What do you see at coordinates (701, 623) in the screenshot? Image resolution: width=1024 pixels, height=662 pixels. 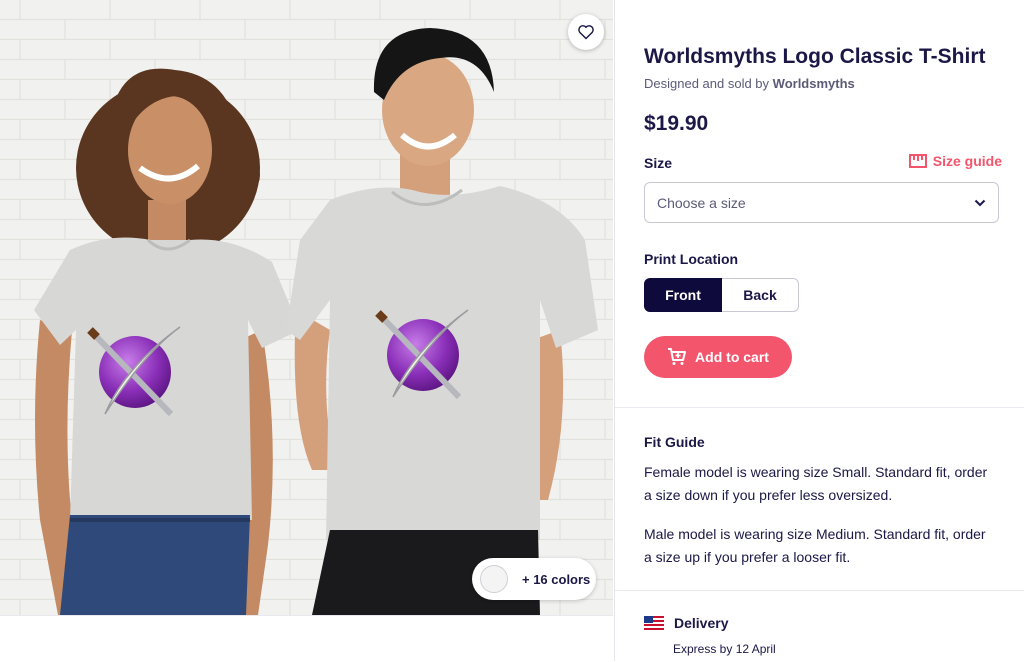 I see `delivery-title: Delivery` at bounding box center [701, 623].